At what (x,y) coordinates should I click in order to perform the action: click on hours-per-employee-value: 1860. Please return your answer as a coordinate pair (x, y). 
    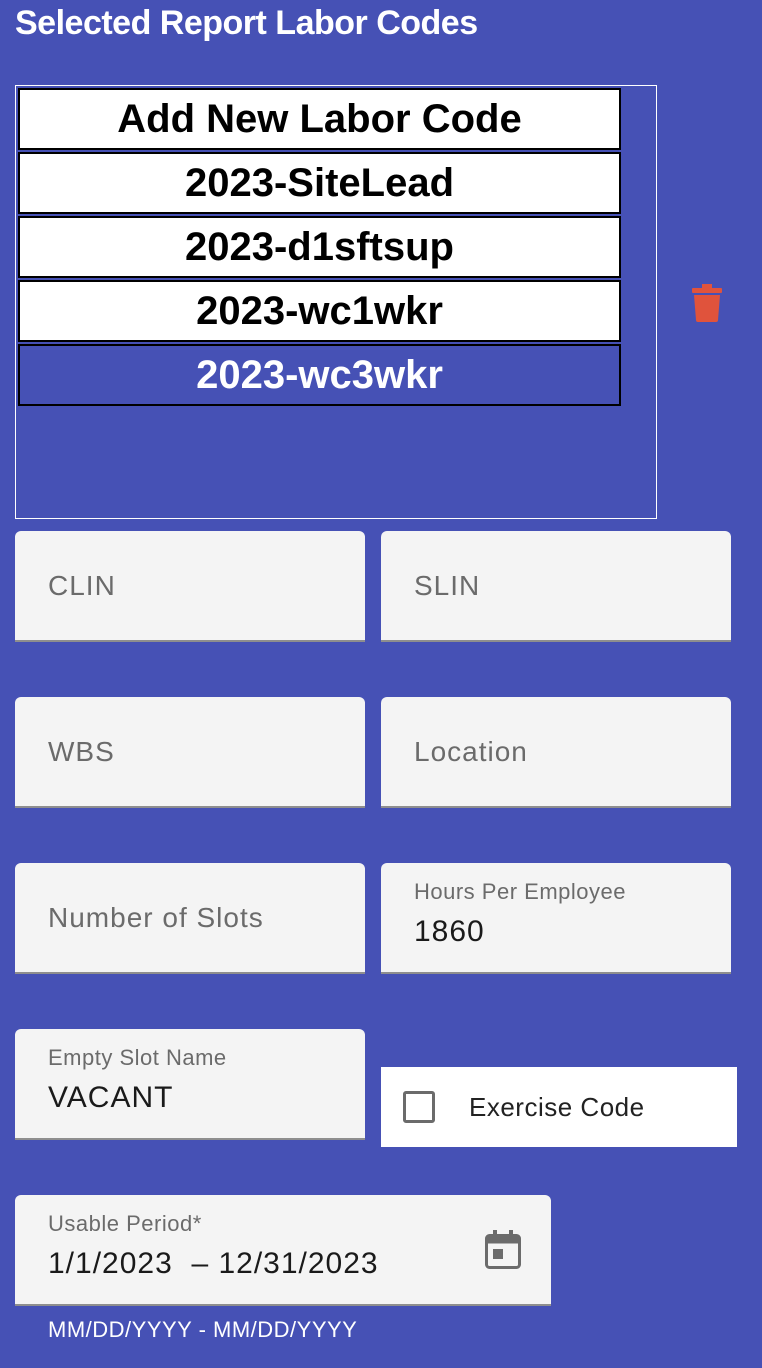
    Looking at the image, I should click on (449, 931).